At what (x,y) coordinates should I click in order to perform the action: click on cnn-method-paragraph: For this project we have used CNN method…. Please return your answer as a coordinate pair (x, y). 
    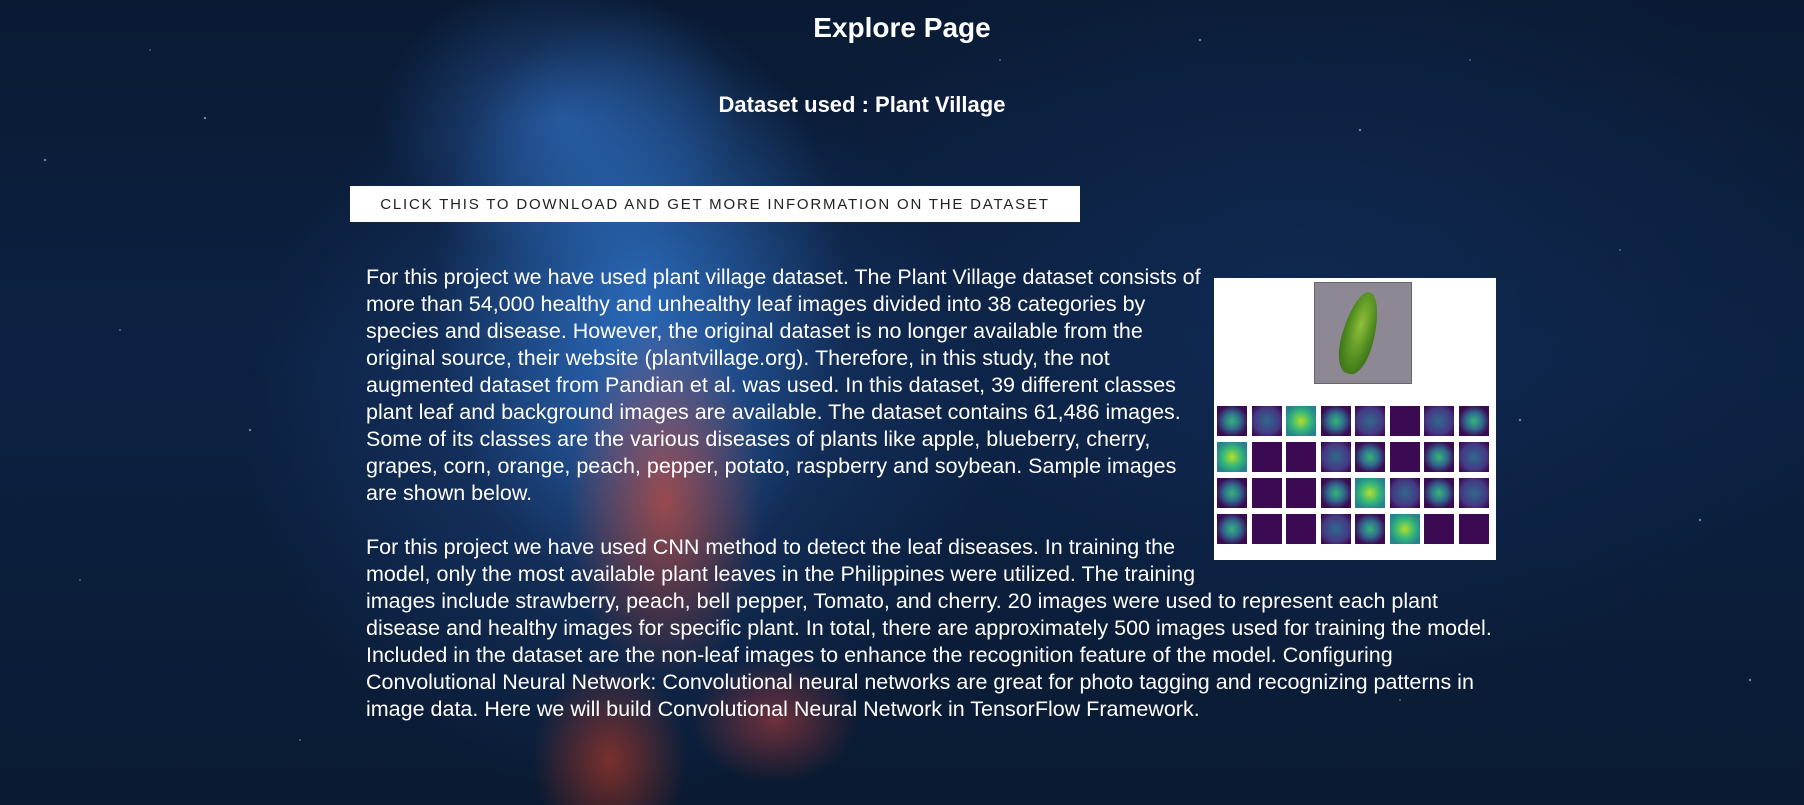
    Looking at the image, I should click on (929, 628).